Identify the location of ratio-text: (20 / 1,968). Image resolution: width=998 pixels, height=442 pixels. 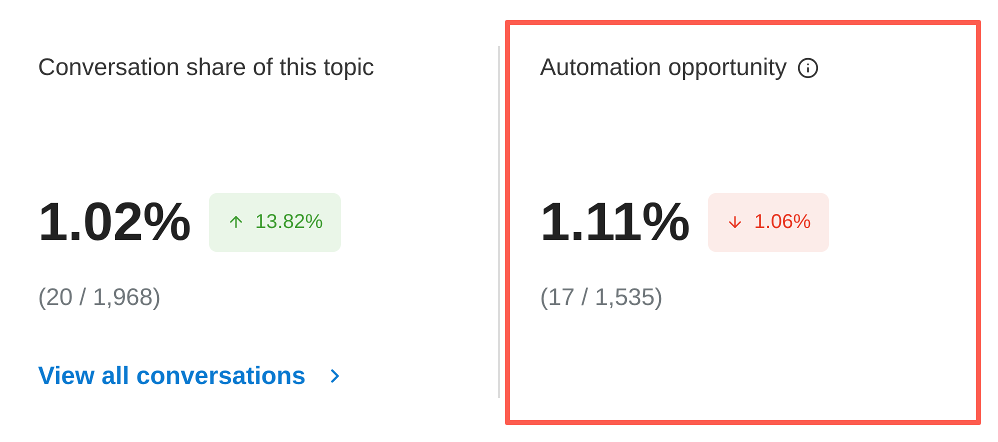
(99, 298).